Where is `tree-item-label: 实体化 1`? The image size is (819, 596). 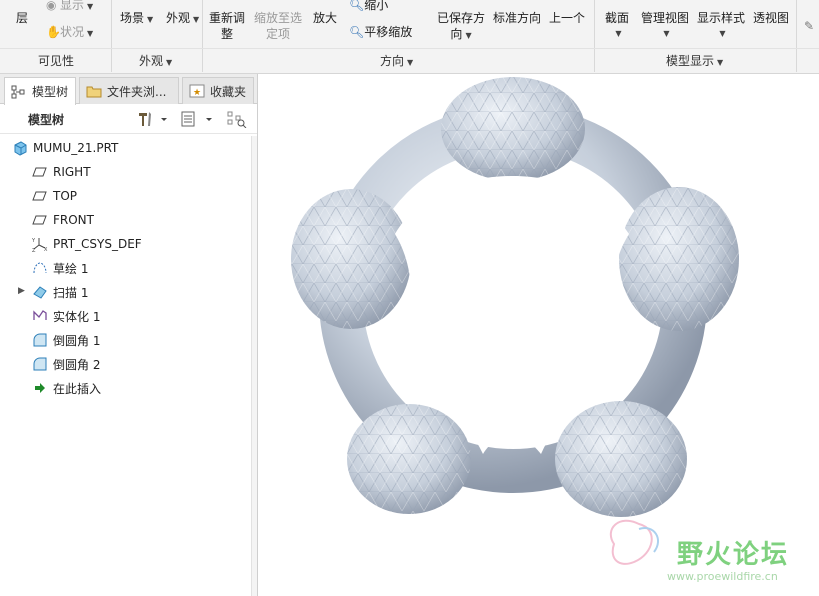
tree-item-label: 实体化 1 is located at coordinates (77, 316).